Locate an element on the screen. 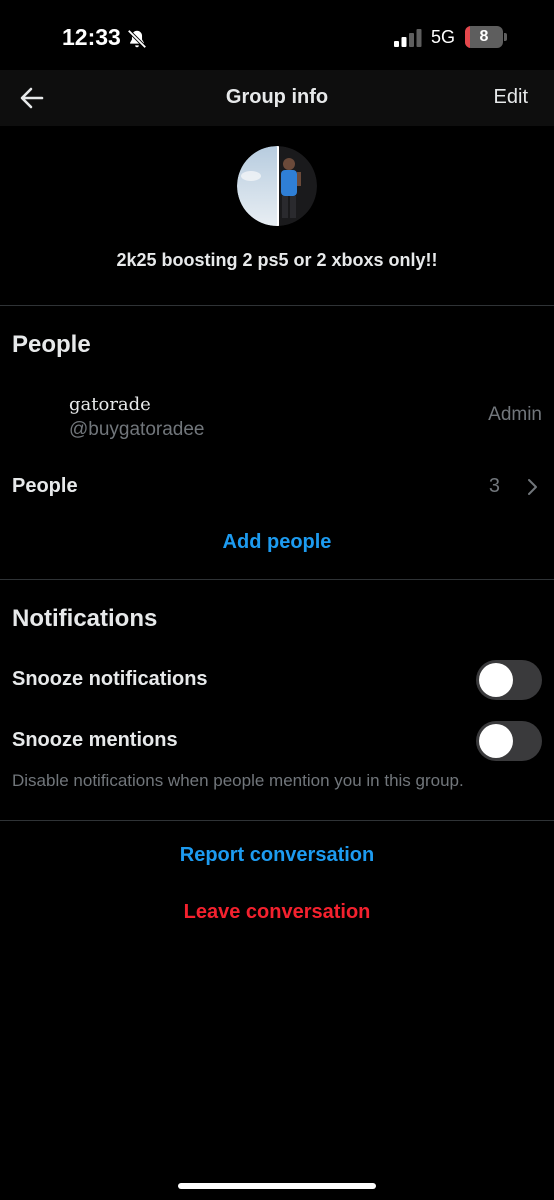  snooze-mentions-toggle is located at coordinates (509, 741).